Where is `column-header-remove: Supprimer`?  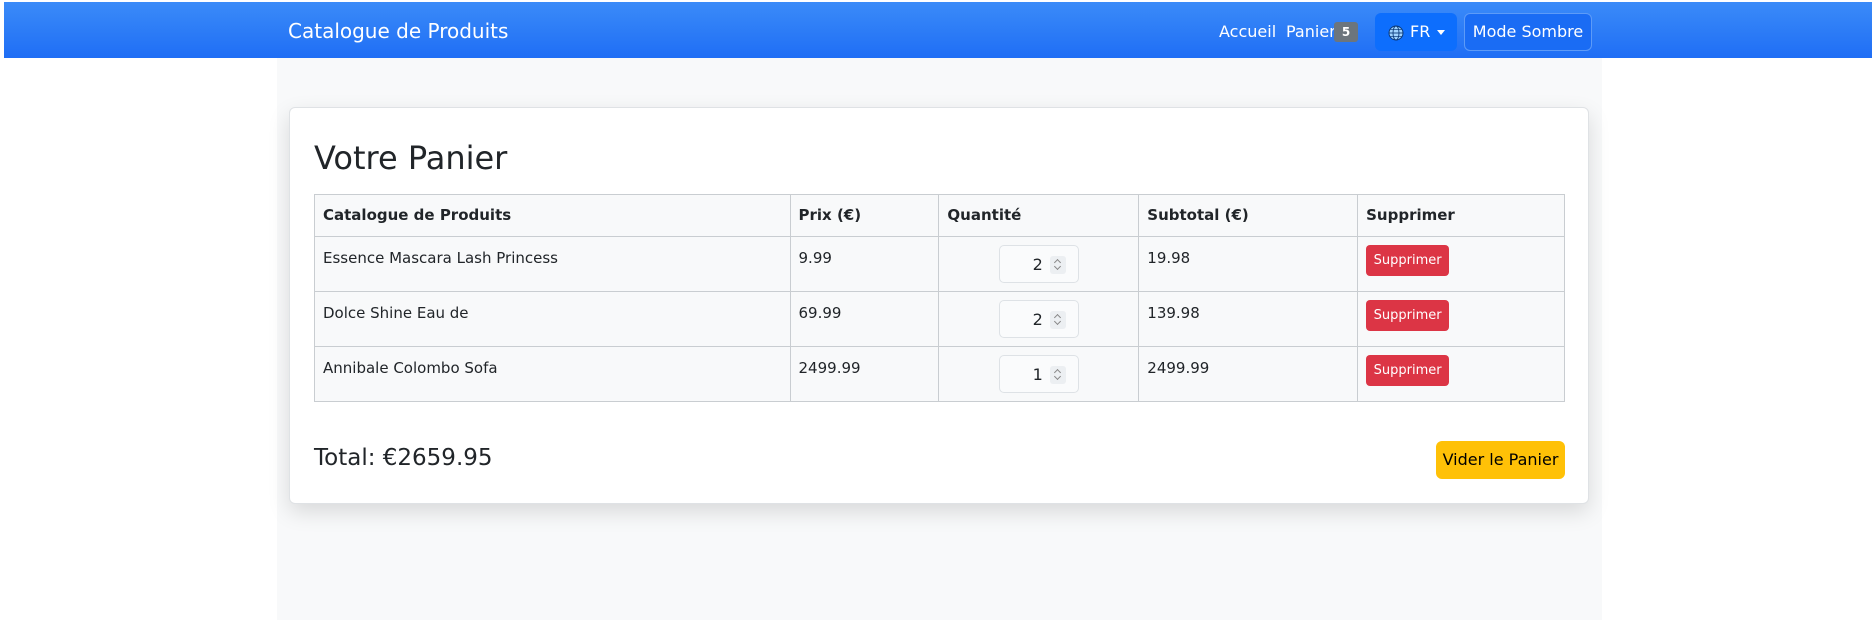
column-header-remove: Supprimer is located at coordinates (1461, 215).